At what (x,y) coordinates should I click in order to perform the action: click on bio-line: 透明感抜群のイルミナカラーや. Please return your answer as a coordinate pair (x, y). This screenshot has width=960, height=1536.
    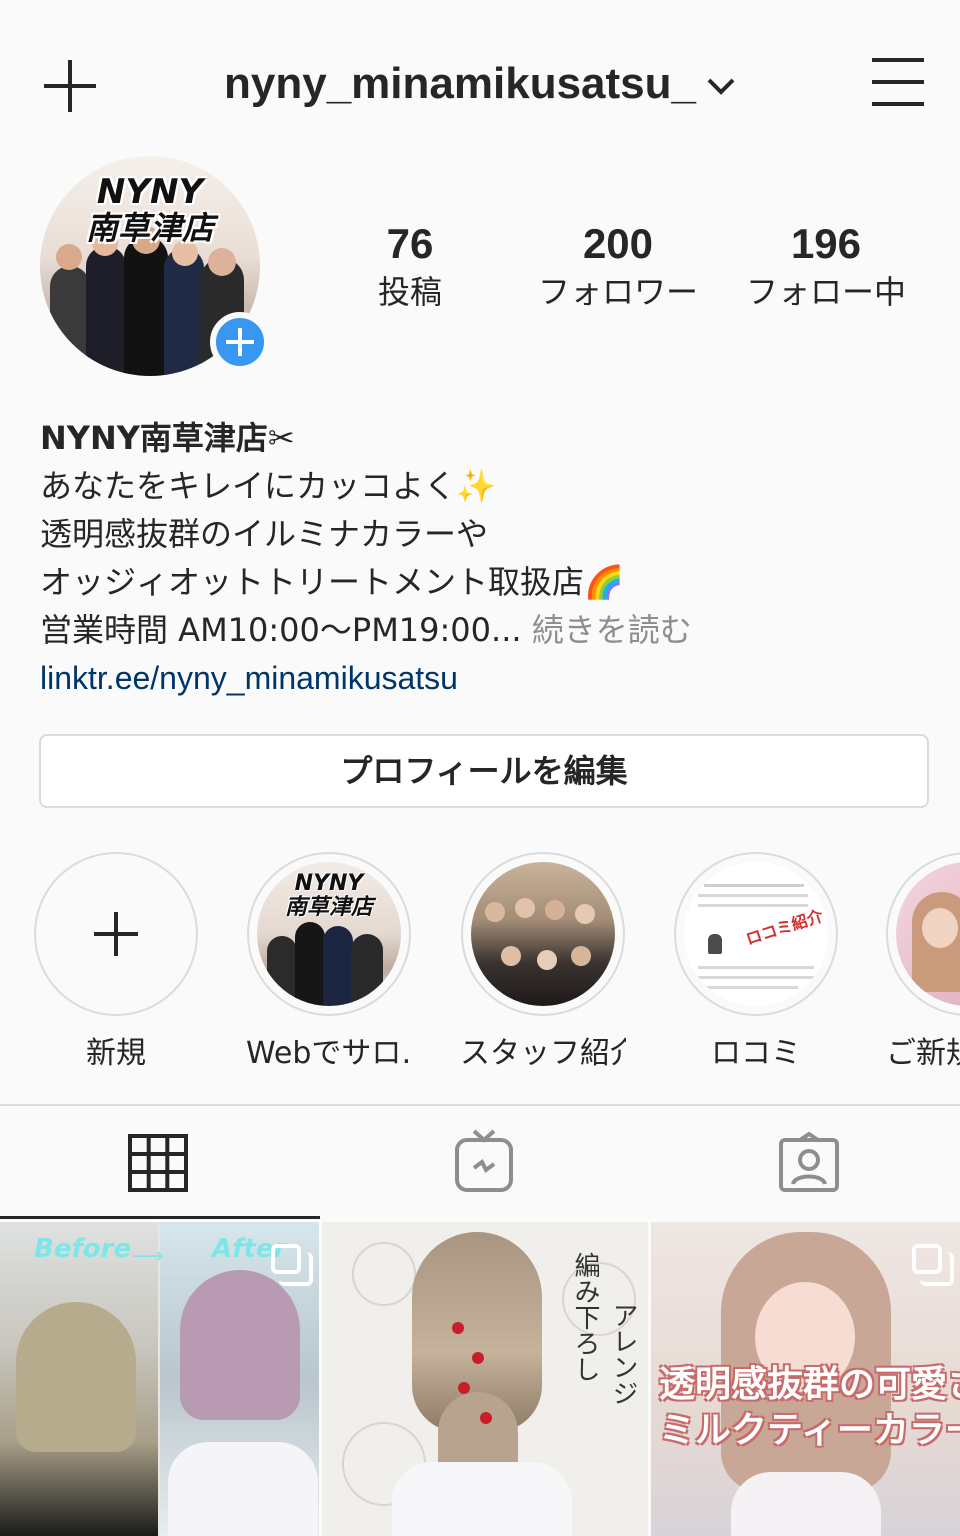
    Looking at the image, I should click on (264, 534).